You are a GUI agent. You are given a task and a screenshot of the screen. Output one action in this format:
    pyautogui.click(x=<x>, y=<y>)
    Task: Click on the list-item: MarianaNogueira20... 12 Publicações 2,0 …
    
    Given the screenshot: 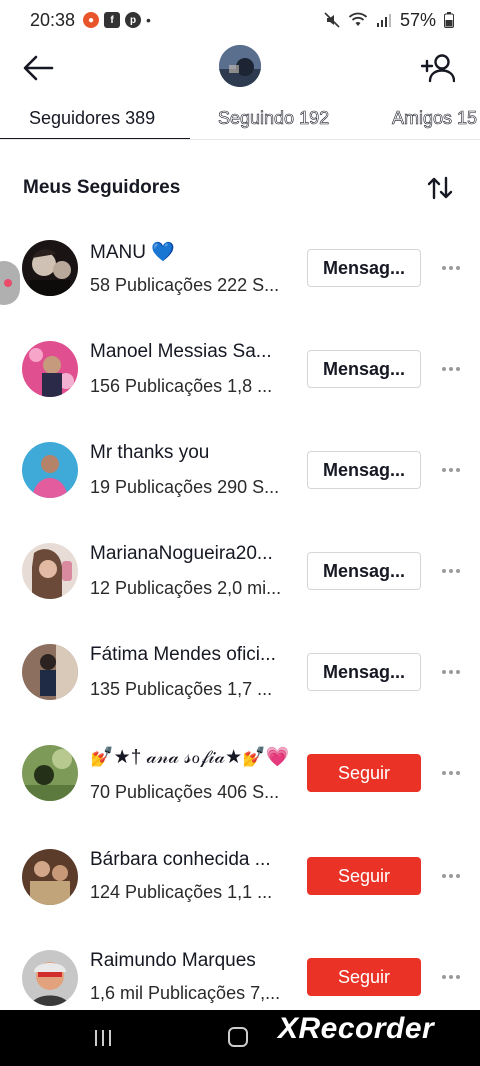 What is the action you would take?
    pyautogui.click(x=240, y=568)
    